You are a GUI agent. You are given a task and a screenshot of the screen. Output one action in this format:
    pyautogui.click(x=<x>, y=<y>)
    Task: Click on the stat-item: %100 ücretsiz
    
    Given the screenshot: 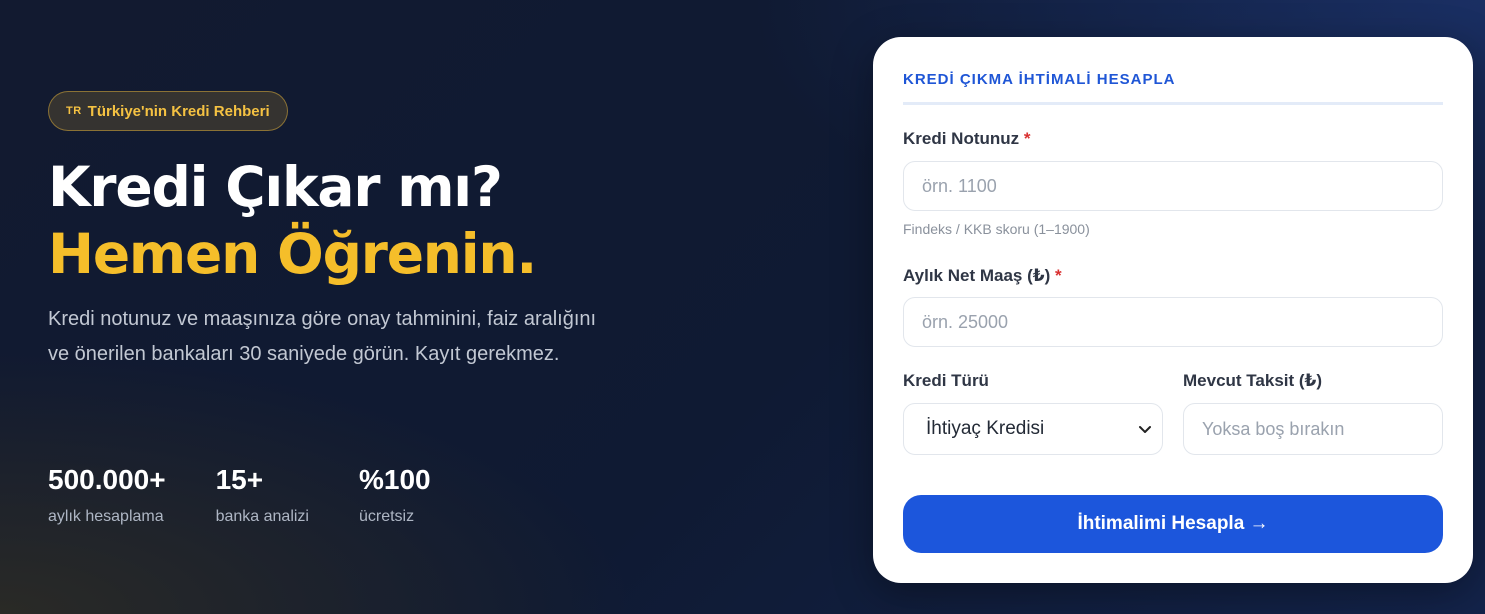 What is the action you would take?
    pyautogui.click(x=395, y=494)
    